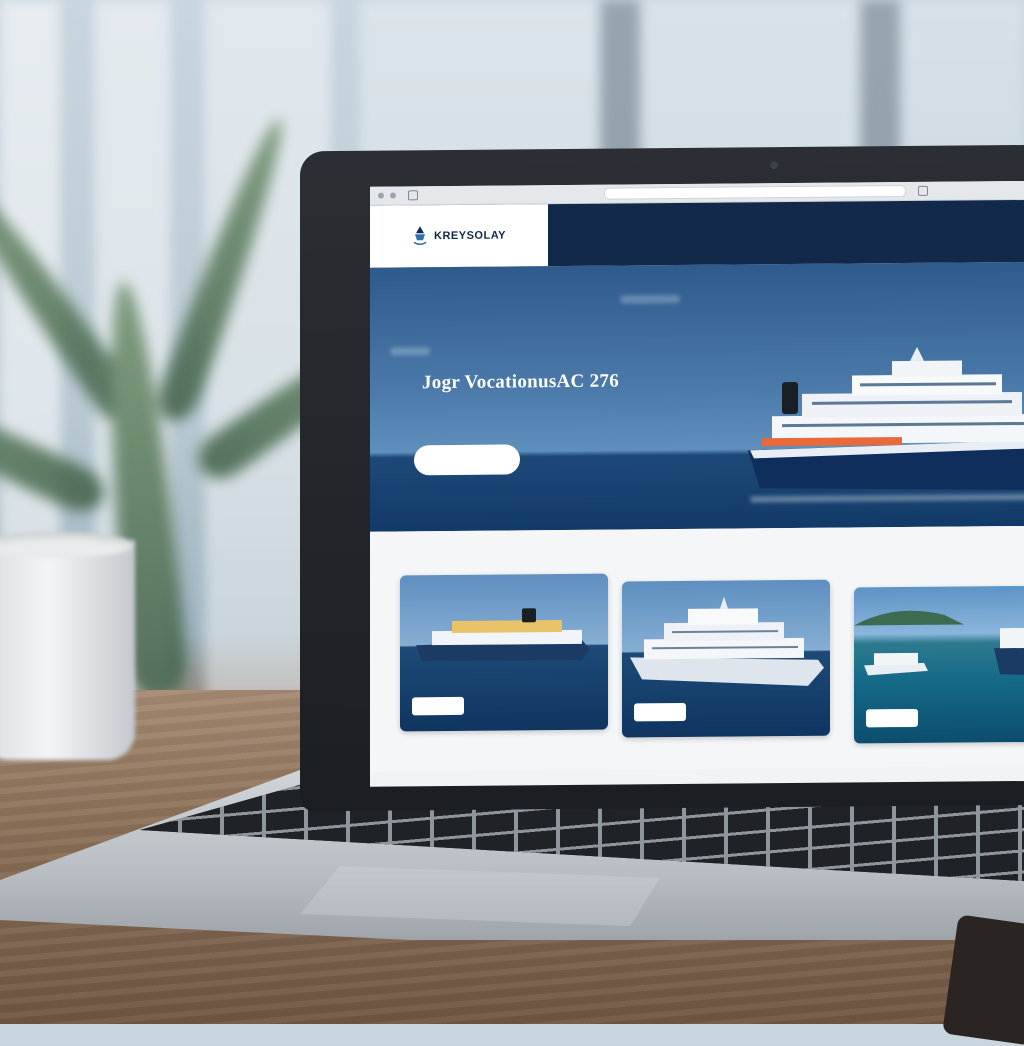  I want to click on site-header: KREYSOLAY, so click(697, 233).